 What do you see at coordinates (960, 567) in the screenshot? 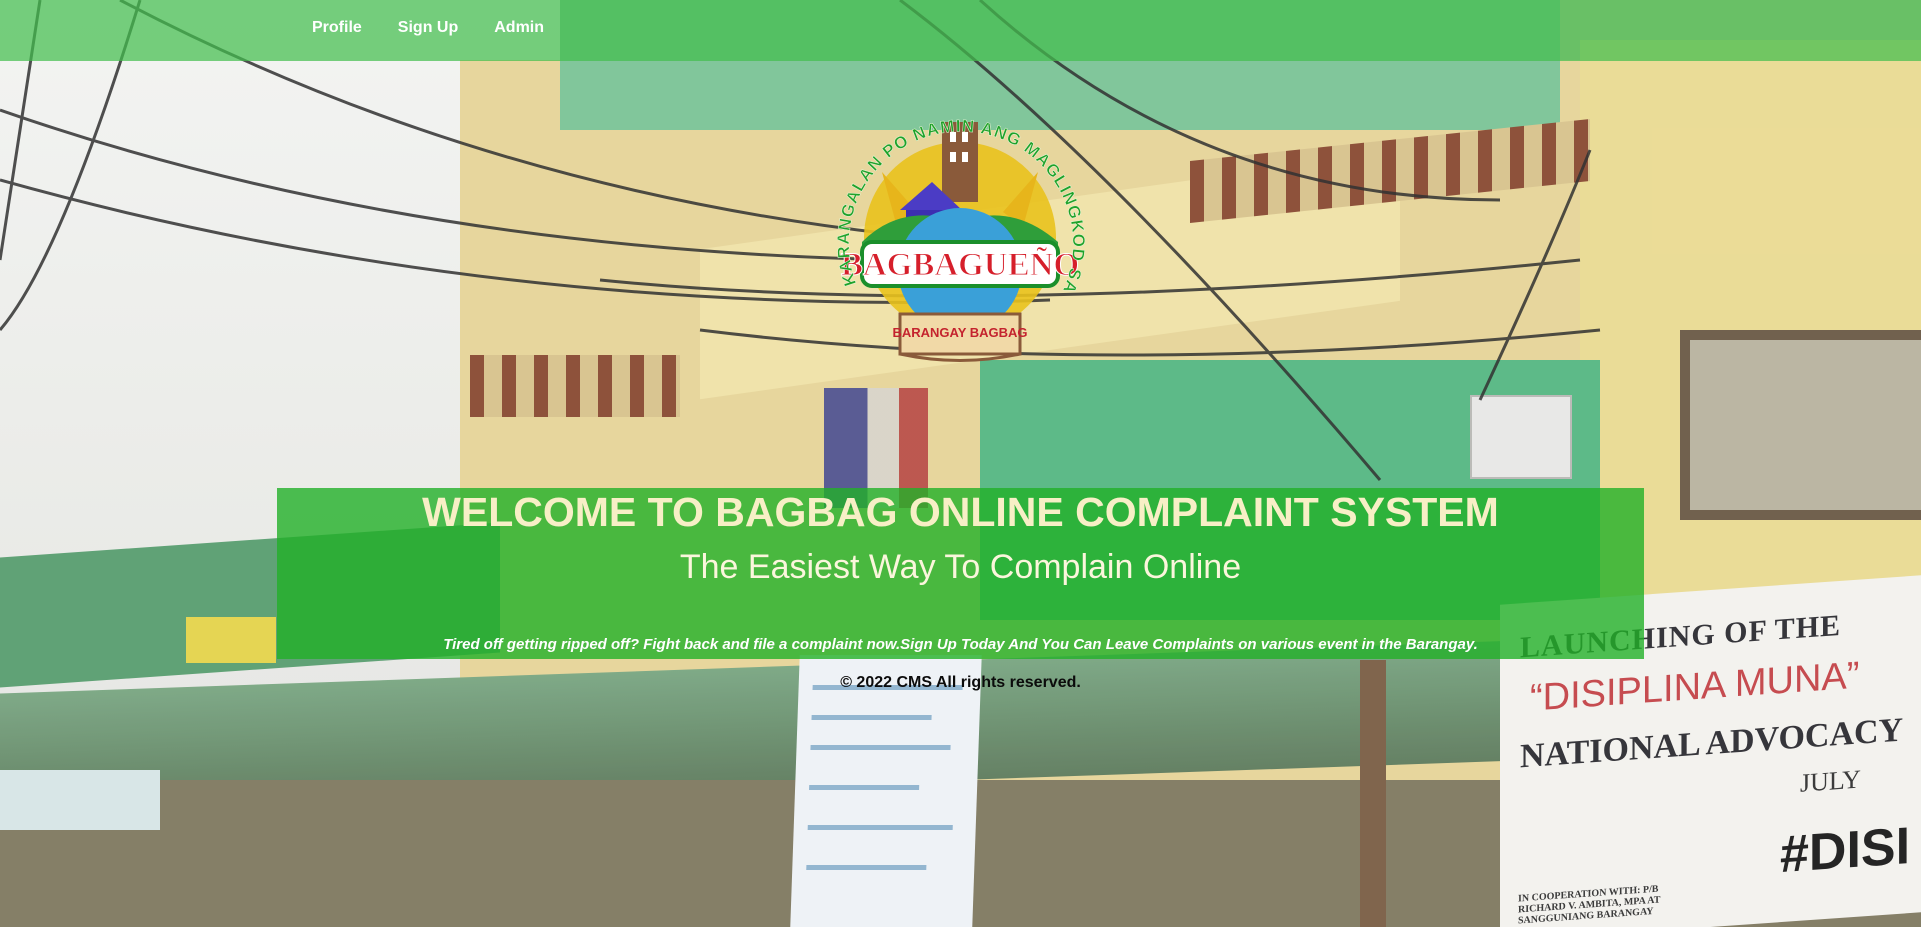
I see `page-subtitle: The Easiest Way To Complain Online` at bounding box center [960, 567].